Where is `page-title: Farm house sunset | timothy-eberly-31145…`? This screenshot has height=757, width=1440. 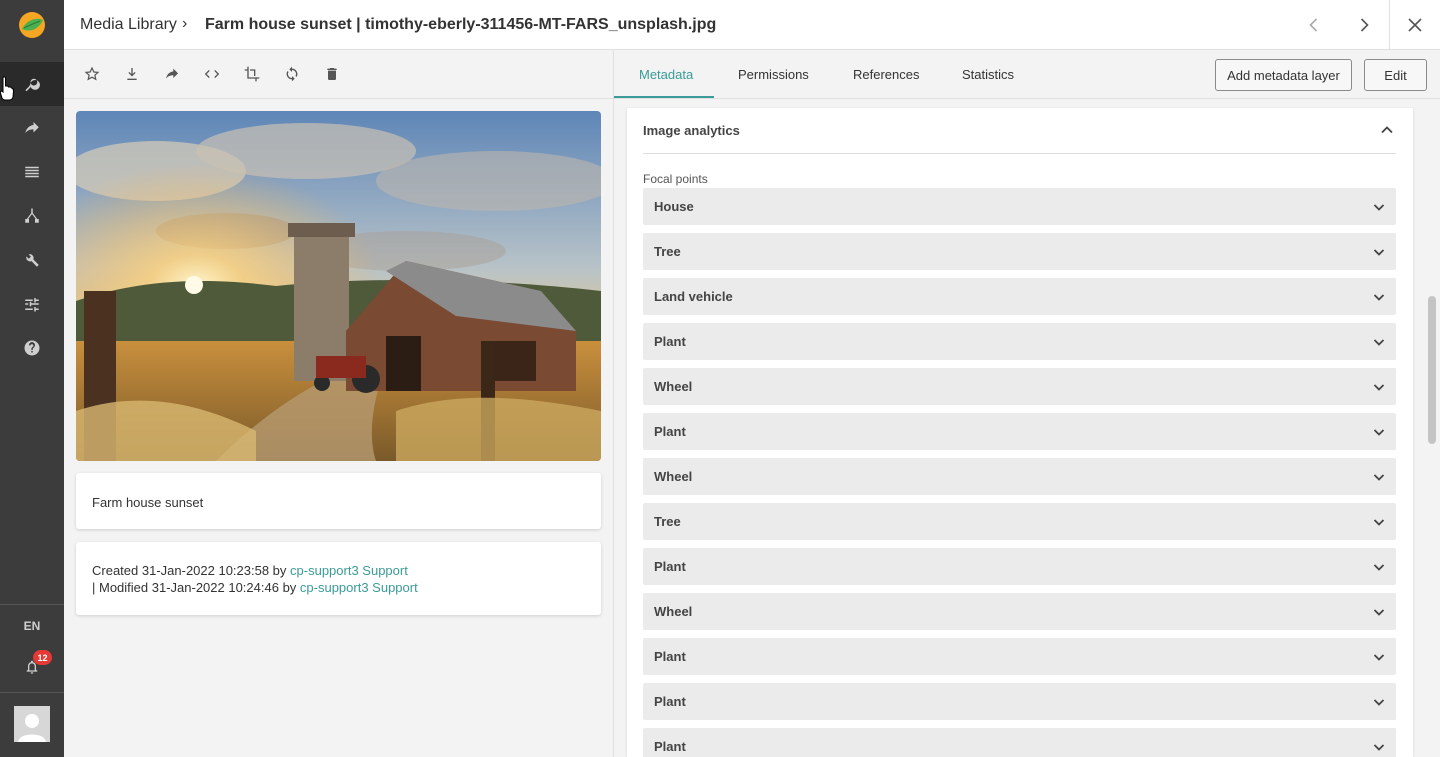 page-title: Farm house sunset | timothy-eberly-31145… is located at coordinates (461, 24).